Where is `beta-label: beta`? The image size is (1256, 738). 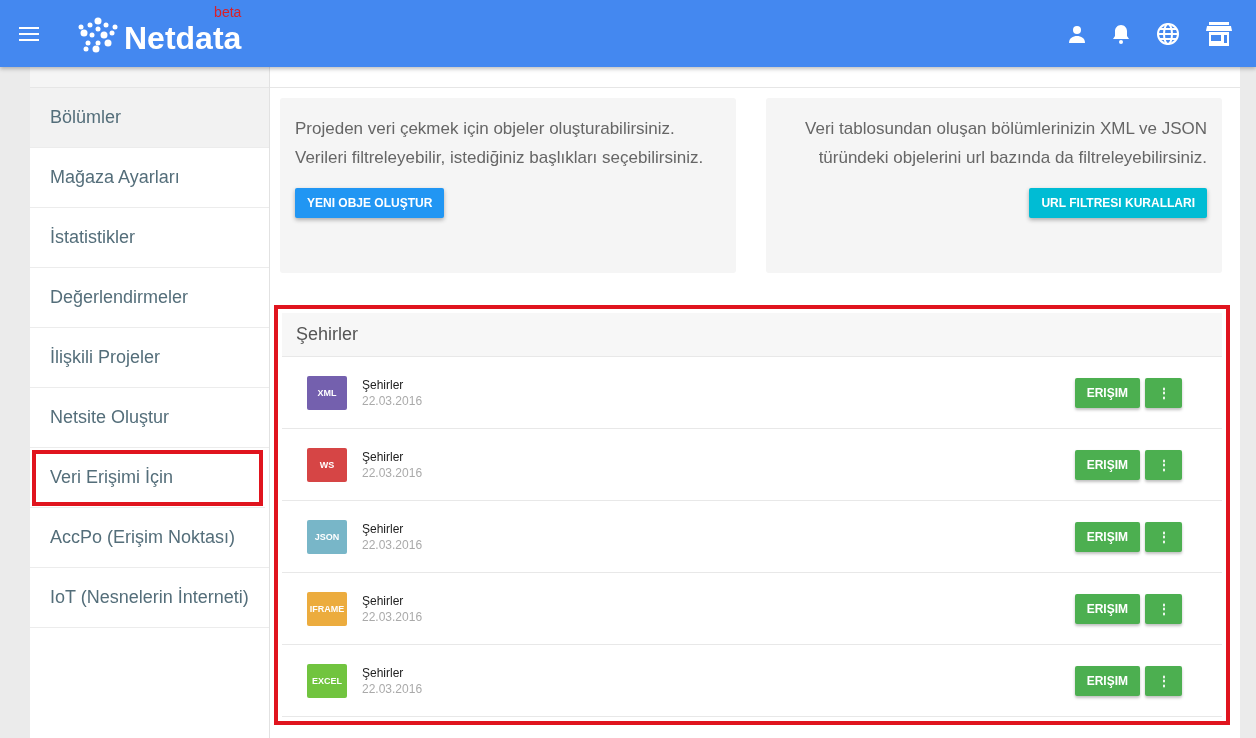
beta-label: beta is located at coordinates (228, 11).